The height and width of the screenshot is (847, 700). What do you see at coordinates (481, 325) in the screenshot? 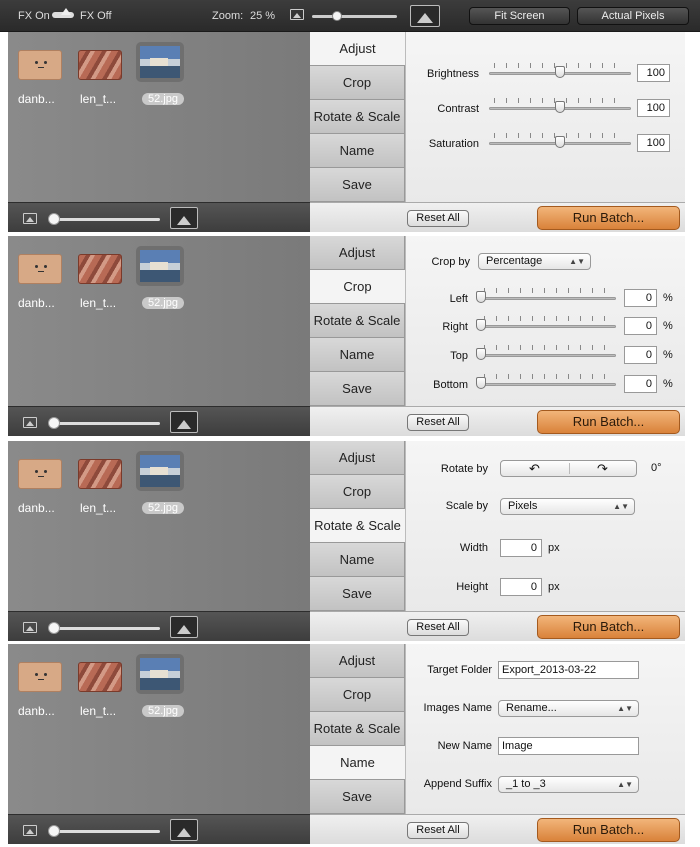
I see `crop-right-slider-knob` at bounding box center [481, 325].